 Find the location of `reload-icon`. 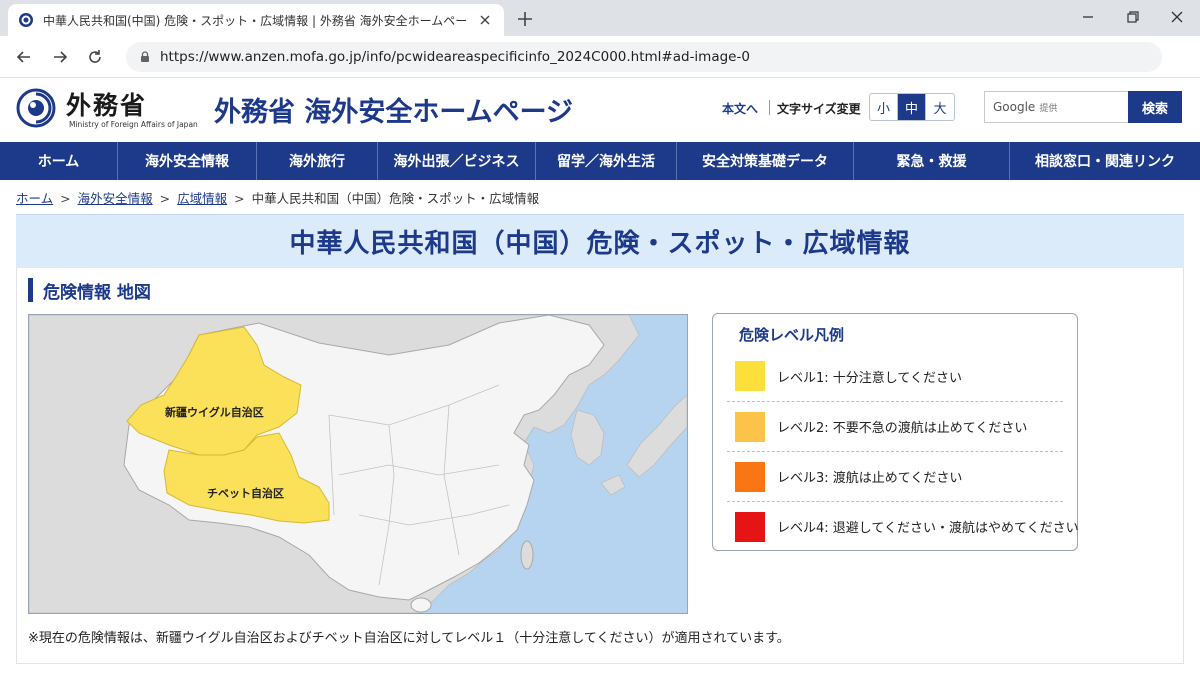

reload-icon is located at coordinates (95, 57).